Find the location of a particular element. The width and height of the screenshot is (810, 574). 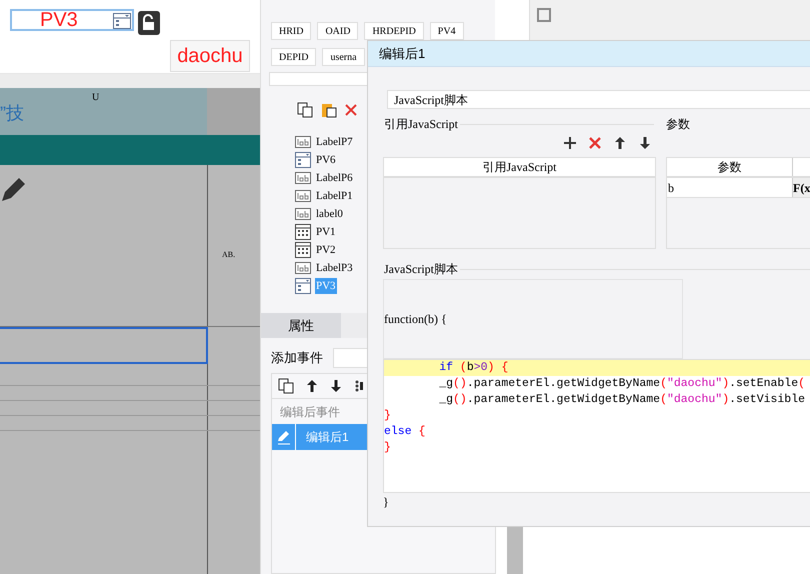

more-icon is located at coordinates (359, 386).